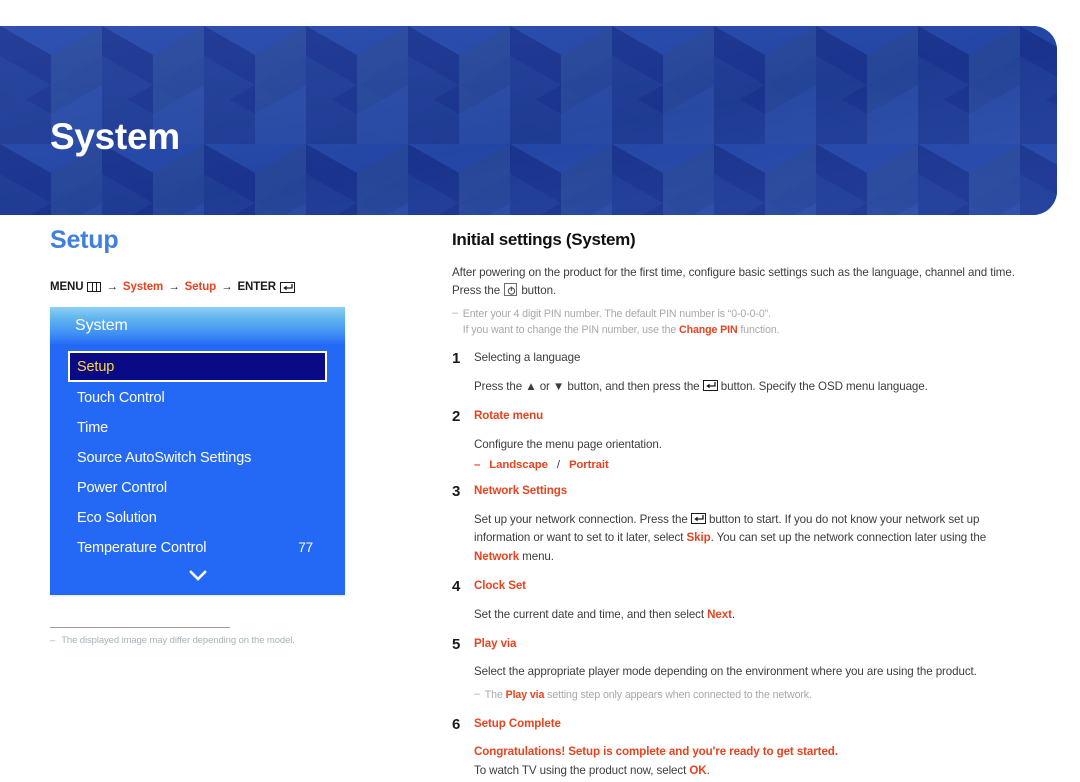 This screenshot has height=782, width=1080. I want to click on osd-menu-header-label: System, so click(101, 325).